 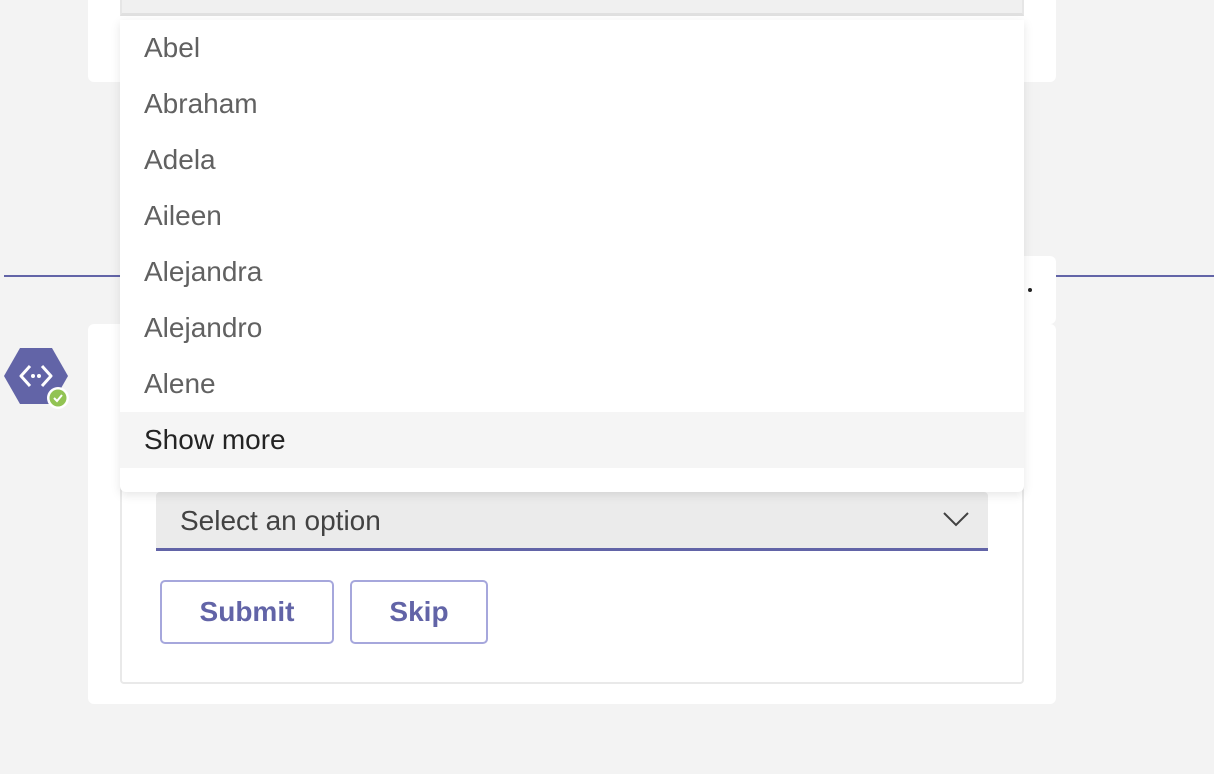 What do you see at coordinates (247, 612) in the screenshot?
I see `submit-button: Submit` at bounding box center [247, 612].